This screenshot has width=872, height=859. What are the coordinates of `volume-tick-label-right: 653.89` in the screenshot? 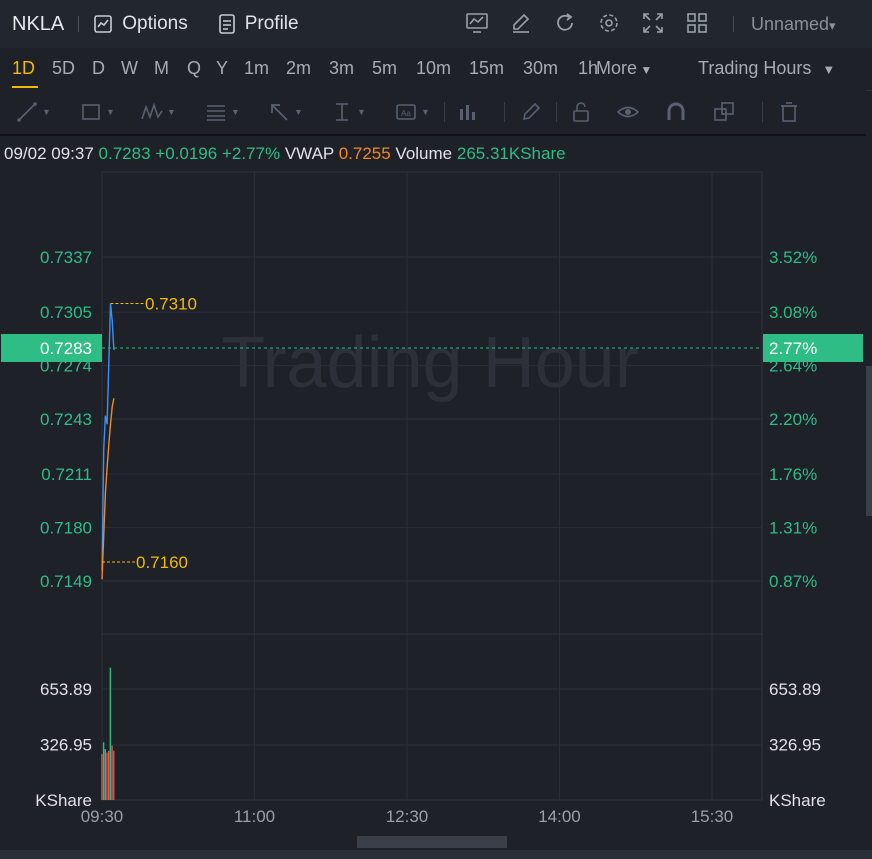 It's located at (795, 689).